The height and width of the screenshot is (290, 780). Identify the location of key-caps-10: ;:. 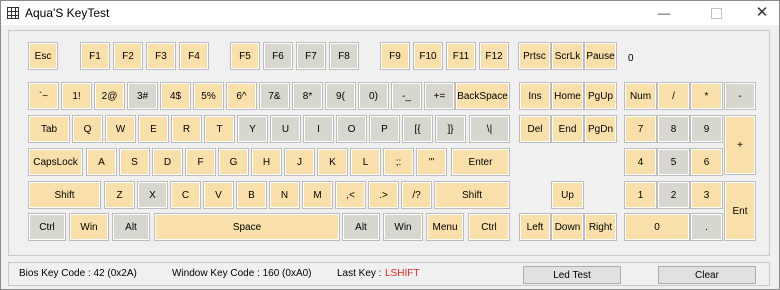
(398, 162).